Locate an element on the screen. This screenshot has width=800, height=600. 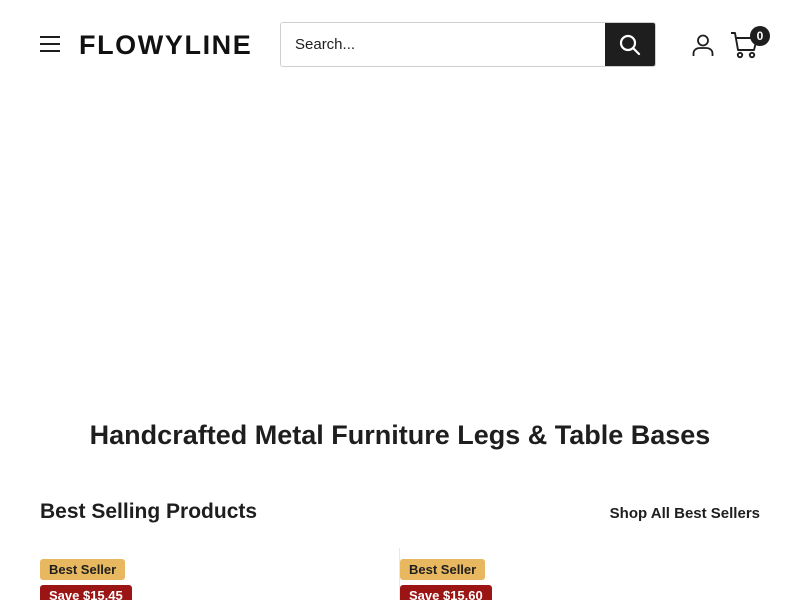
account-button is located at coordinates (703, 45).